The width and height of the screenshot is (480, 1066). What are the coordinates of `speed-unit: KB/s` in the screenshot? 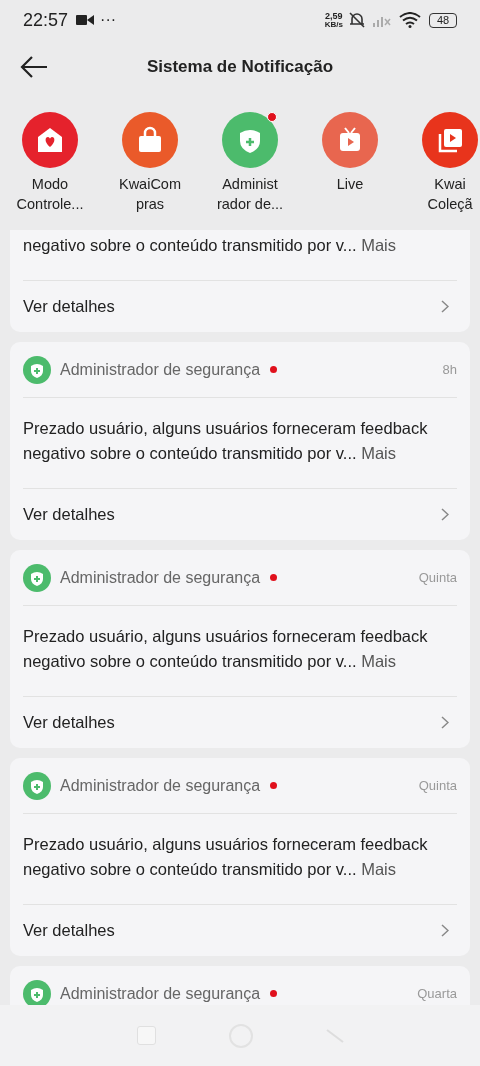 It's located at (333, 24).